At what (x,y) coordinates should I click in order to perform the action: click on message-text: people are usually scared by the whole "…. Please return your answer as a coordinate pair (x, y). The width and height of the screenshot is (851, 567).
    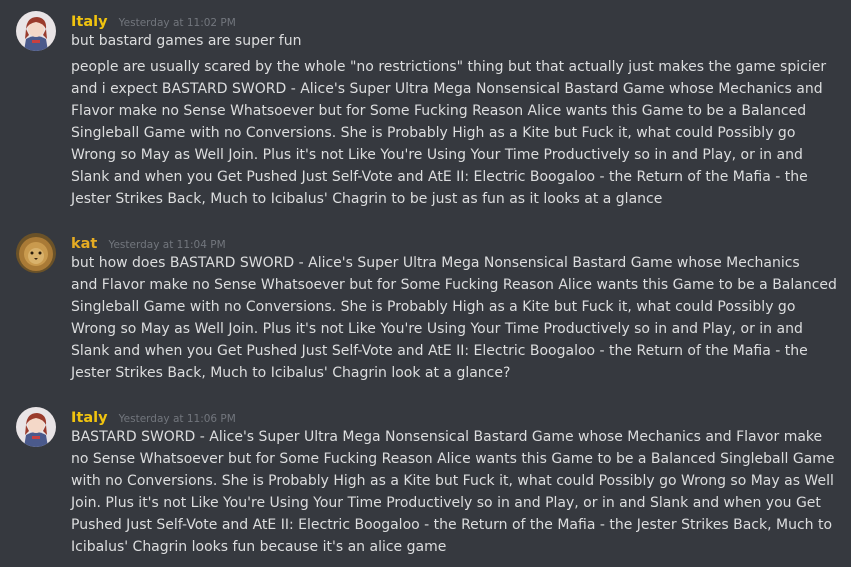
    Looking at the image, I should click on (449, 67).